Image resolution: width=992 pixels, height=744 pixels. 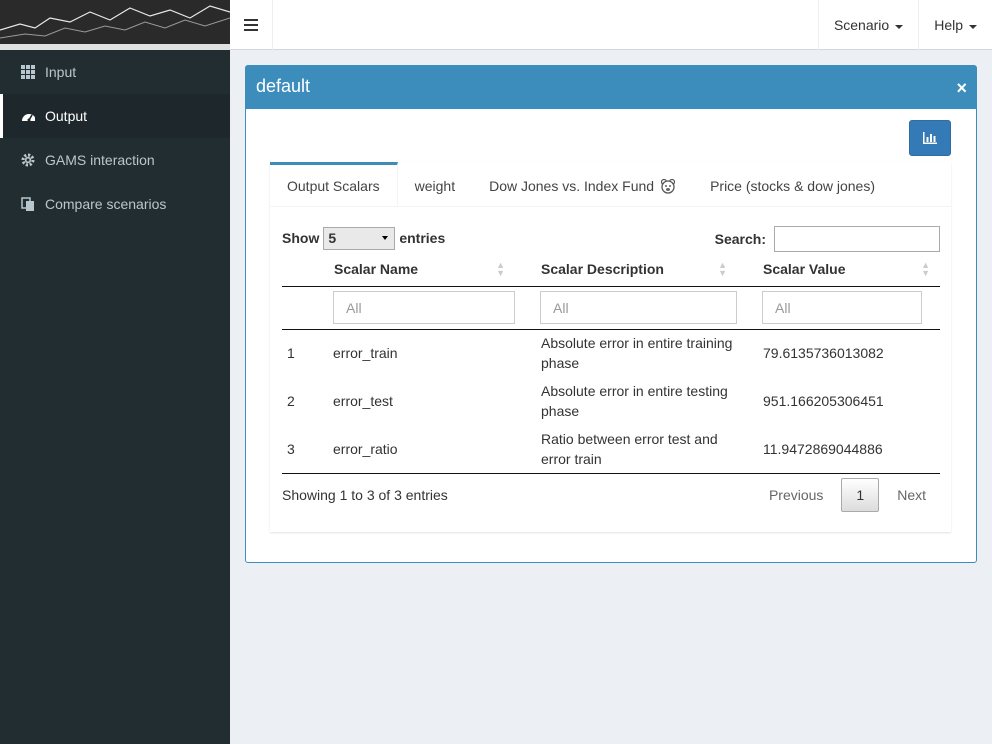 I want to click on sidebar-toggle-button, so click(x=251, y=25).